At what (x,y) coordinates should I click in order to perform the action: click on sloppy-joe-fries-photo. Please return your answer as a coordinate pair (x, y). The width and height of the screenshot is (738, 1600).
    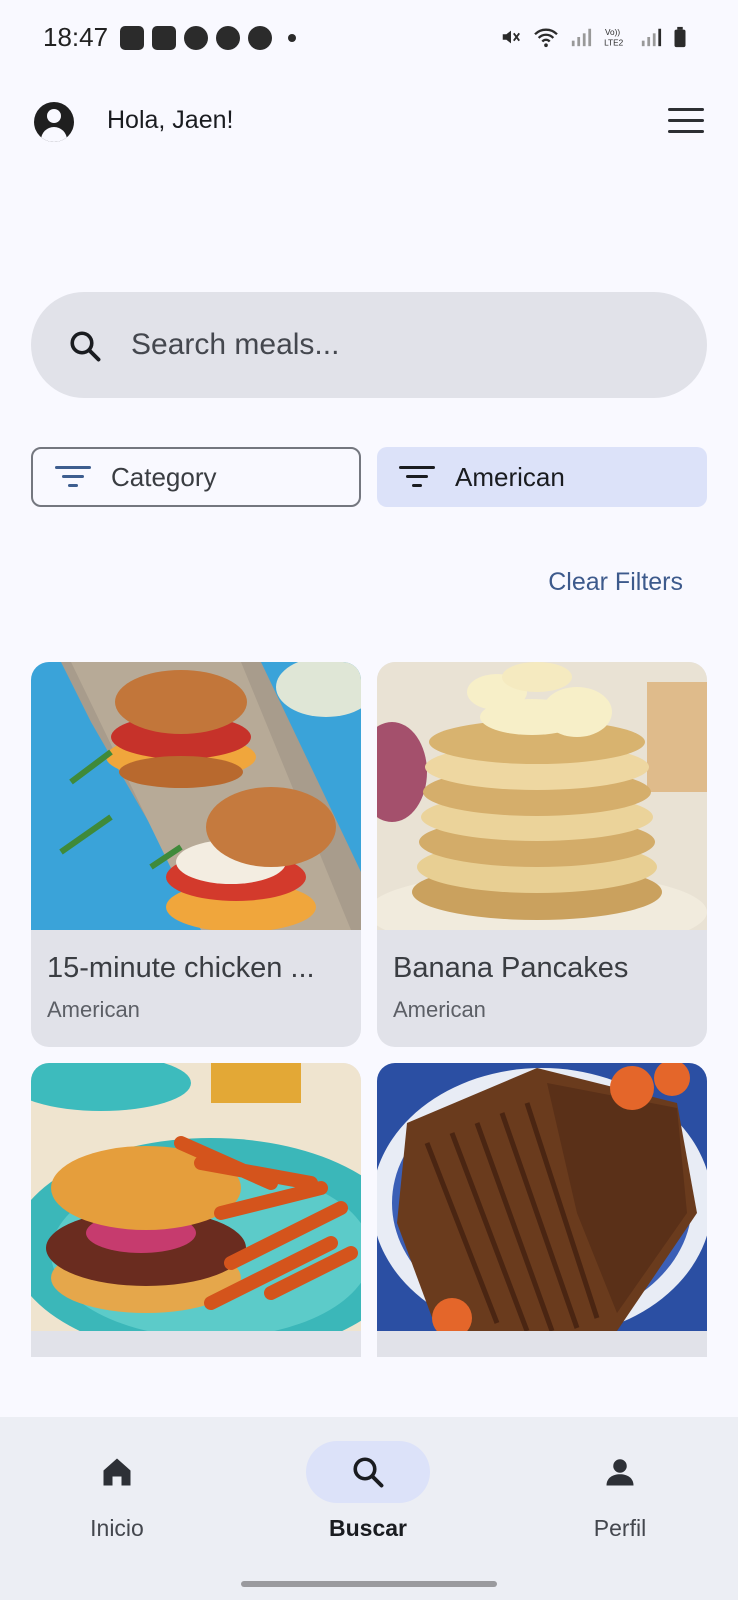
    Looking at the image, I should click on (196, 1197).